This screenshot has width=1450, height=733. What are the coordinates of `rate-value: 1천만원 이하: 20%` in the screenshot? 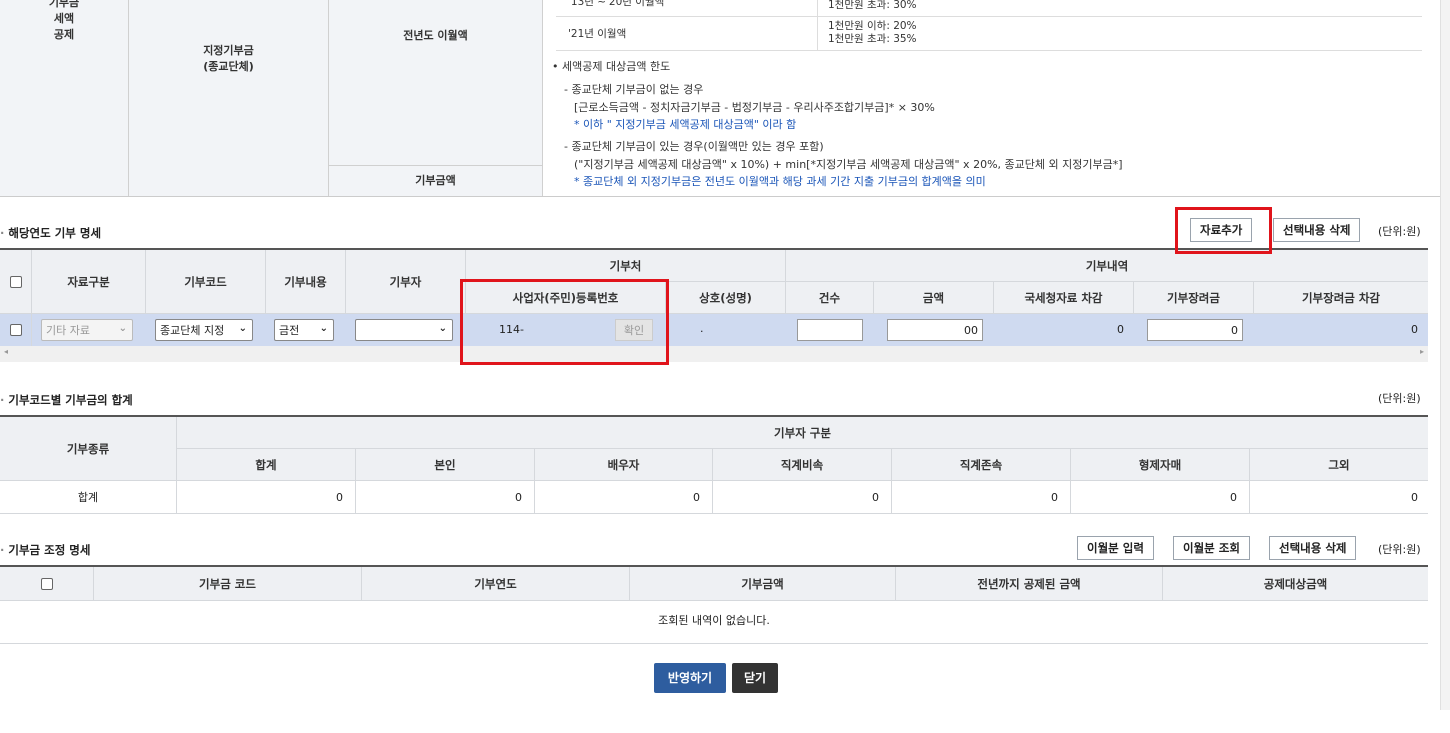 It's located at (872, 26).